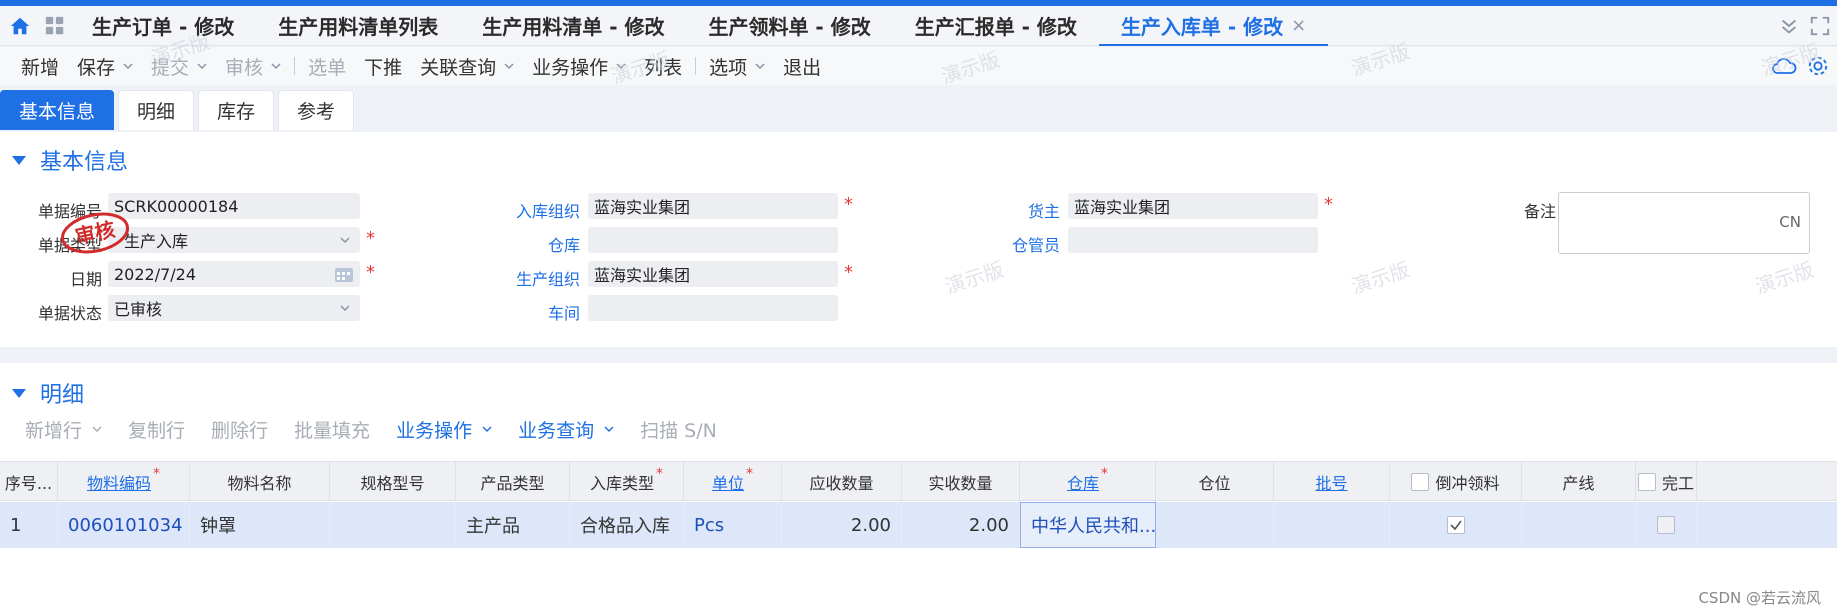  Describe the element at coordinates (332, 429) in the screenshot. I see `detail-toolbar-button: 批量填充` at that location.